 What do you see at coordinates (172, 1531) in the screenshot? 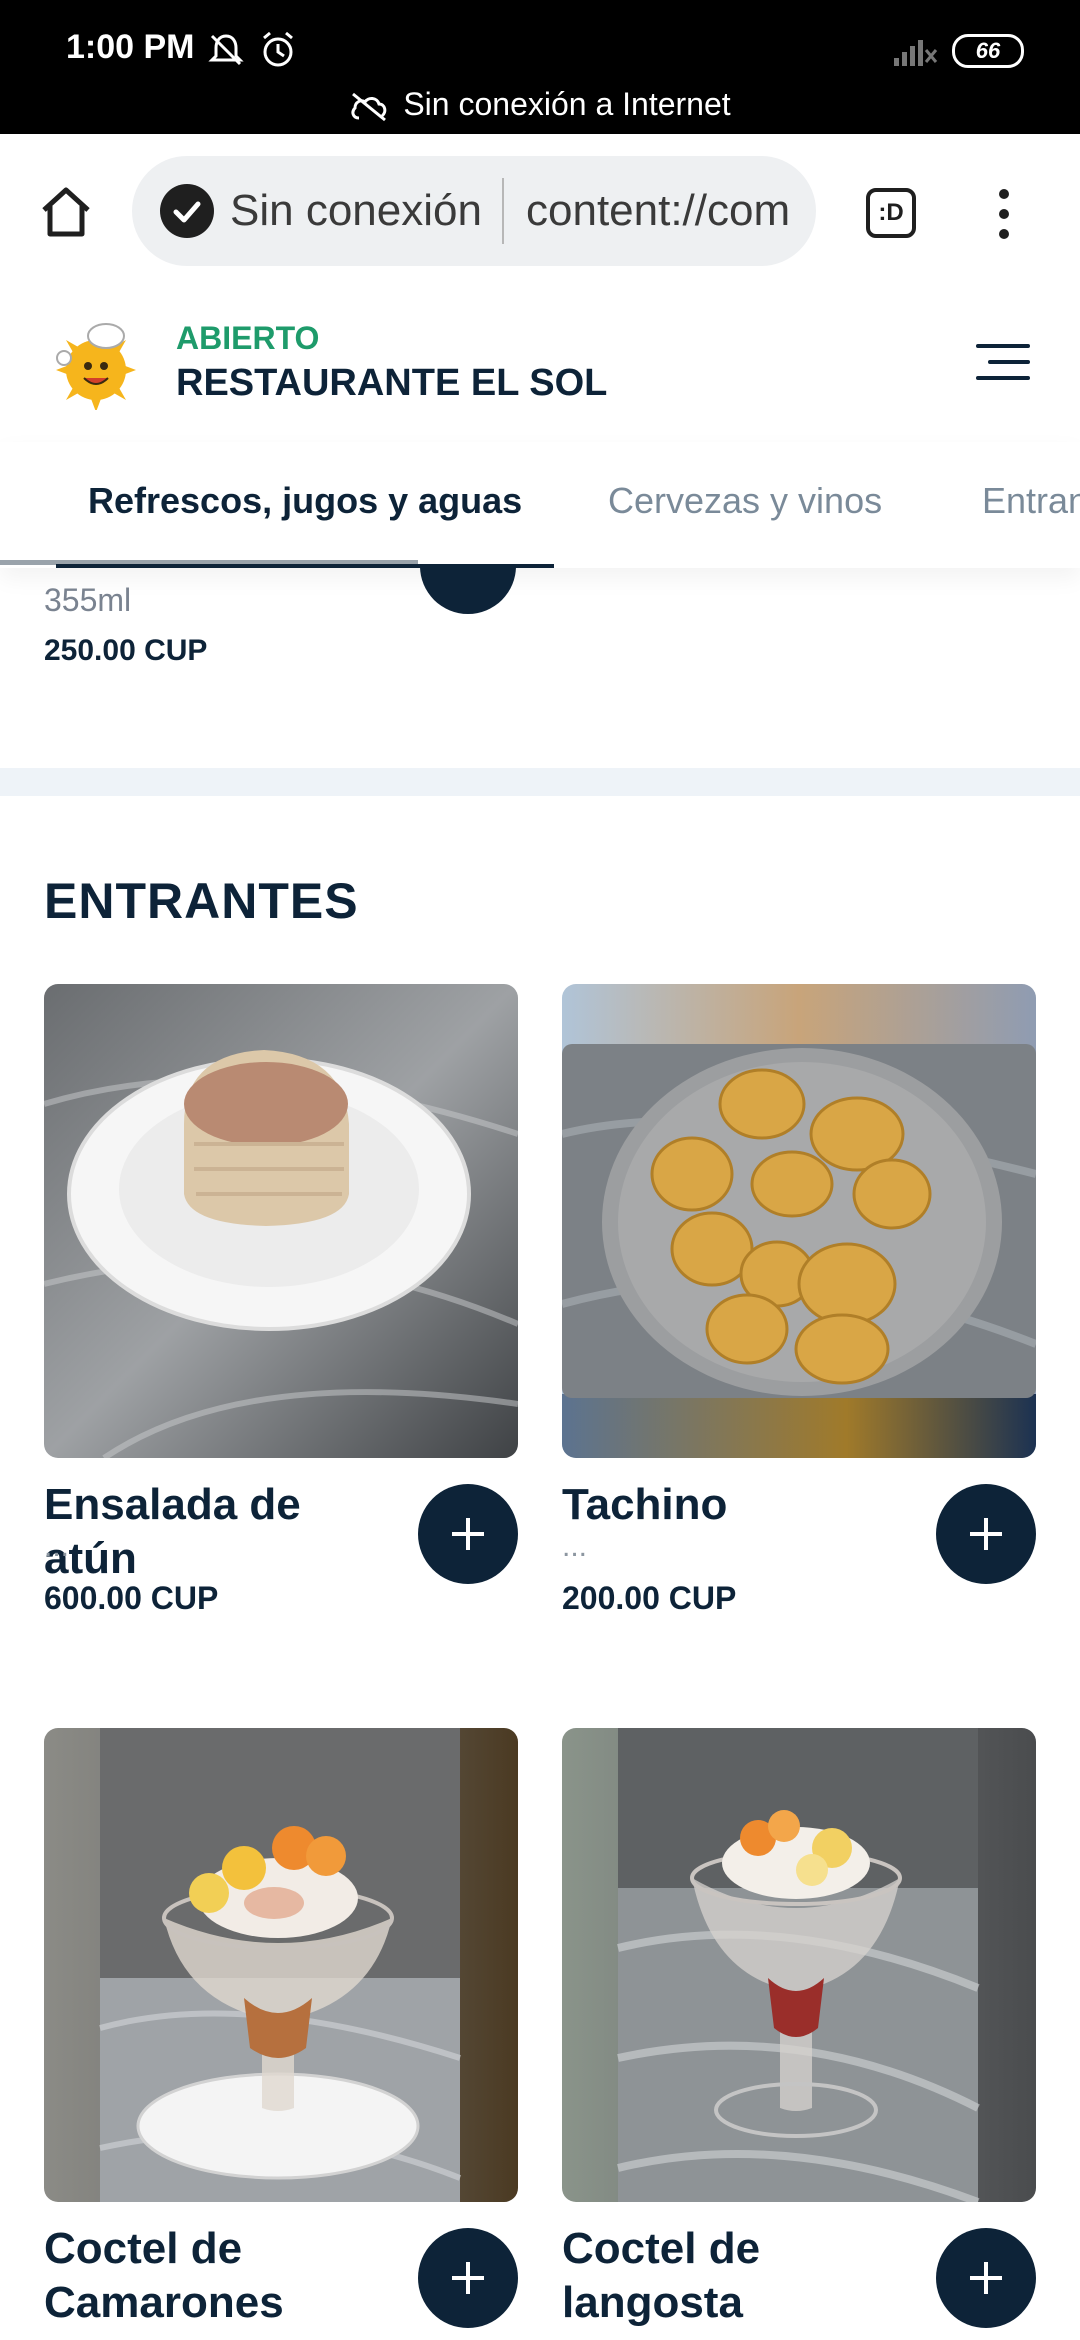
I see `product-name: Ensalada de atún` at bounding box center [172, 1531].